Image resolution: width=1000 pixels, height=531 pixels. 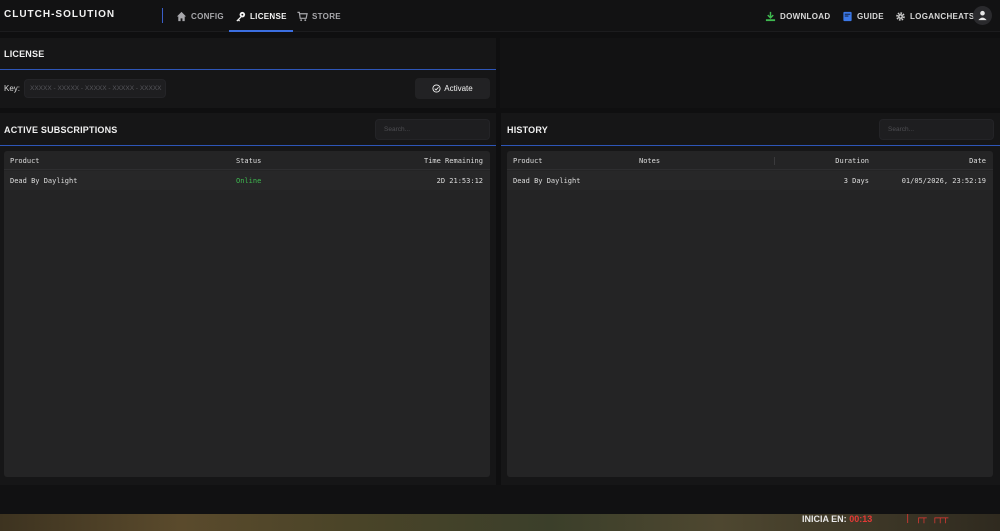 What do you see at coordinates (900, 16) in the screenshot?
I see `gear-icon` at bounding box center [900, 16].